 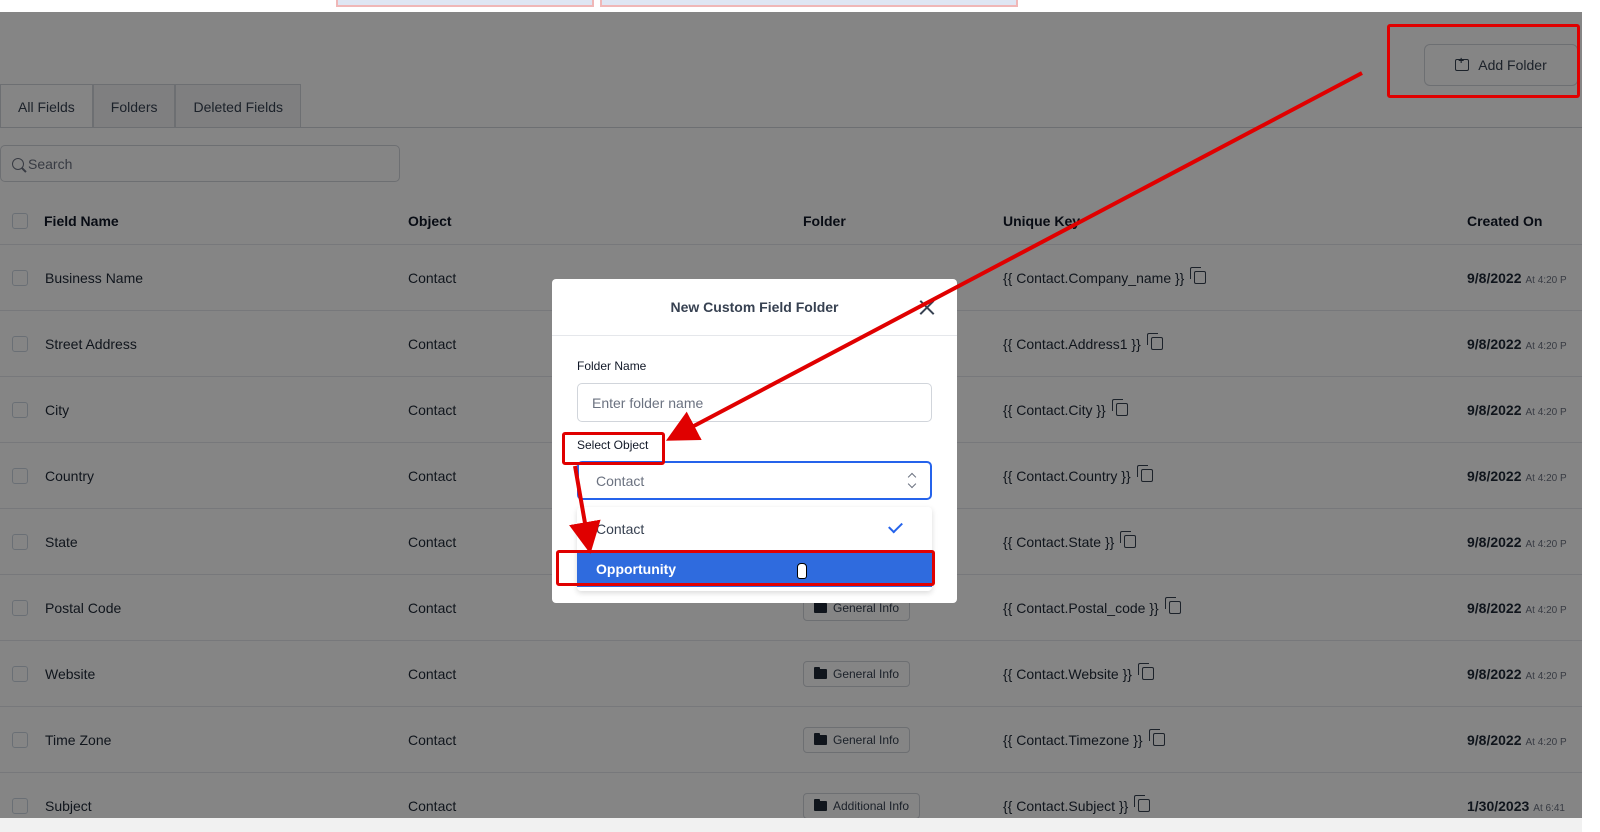 What do you see at coordinates (800, 825) in the screenshot?
I see `bottom-strip` at bounding box center [800, 825].